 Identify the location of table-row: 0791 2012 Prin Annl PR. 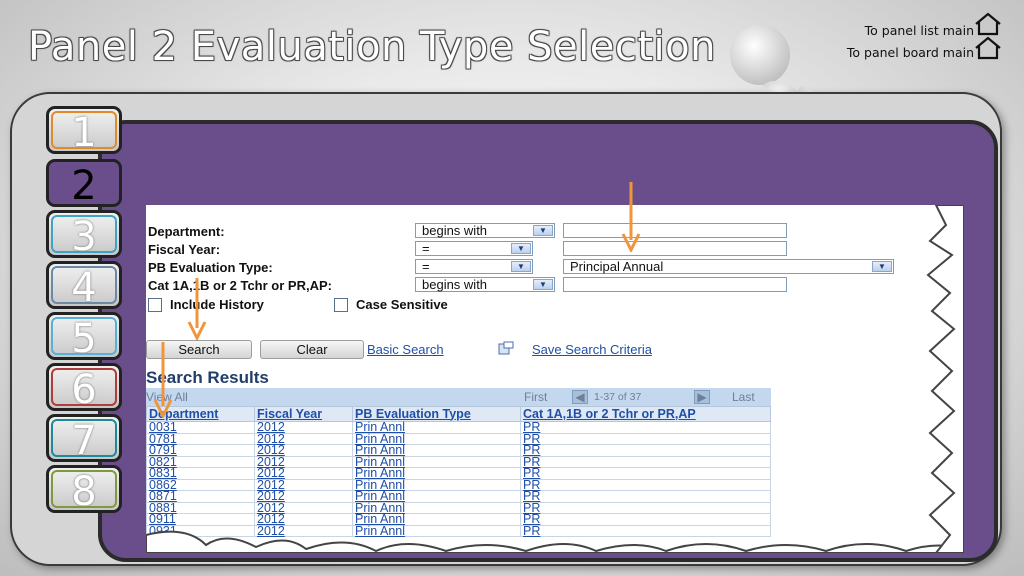
(458, 450).